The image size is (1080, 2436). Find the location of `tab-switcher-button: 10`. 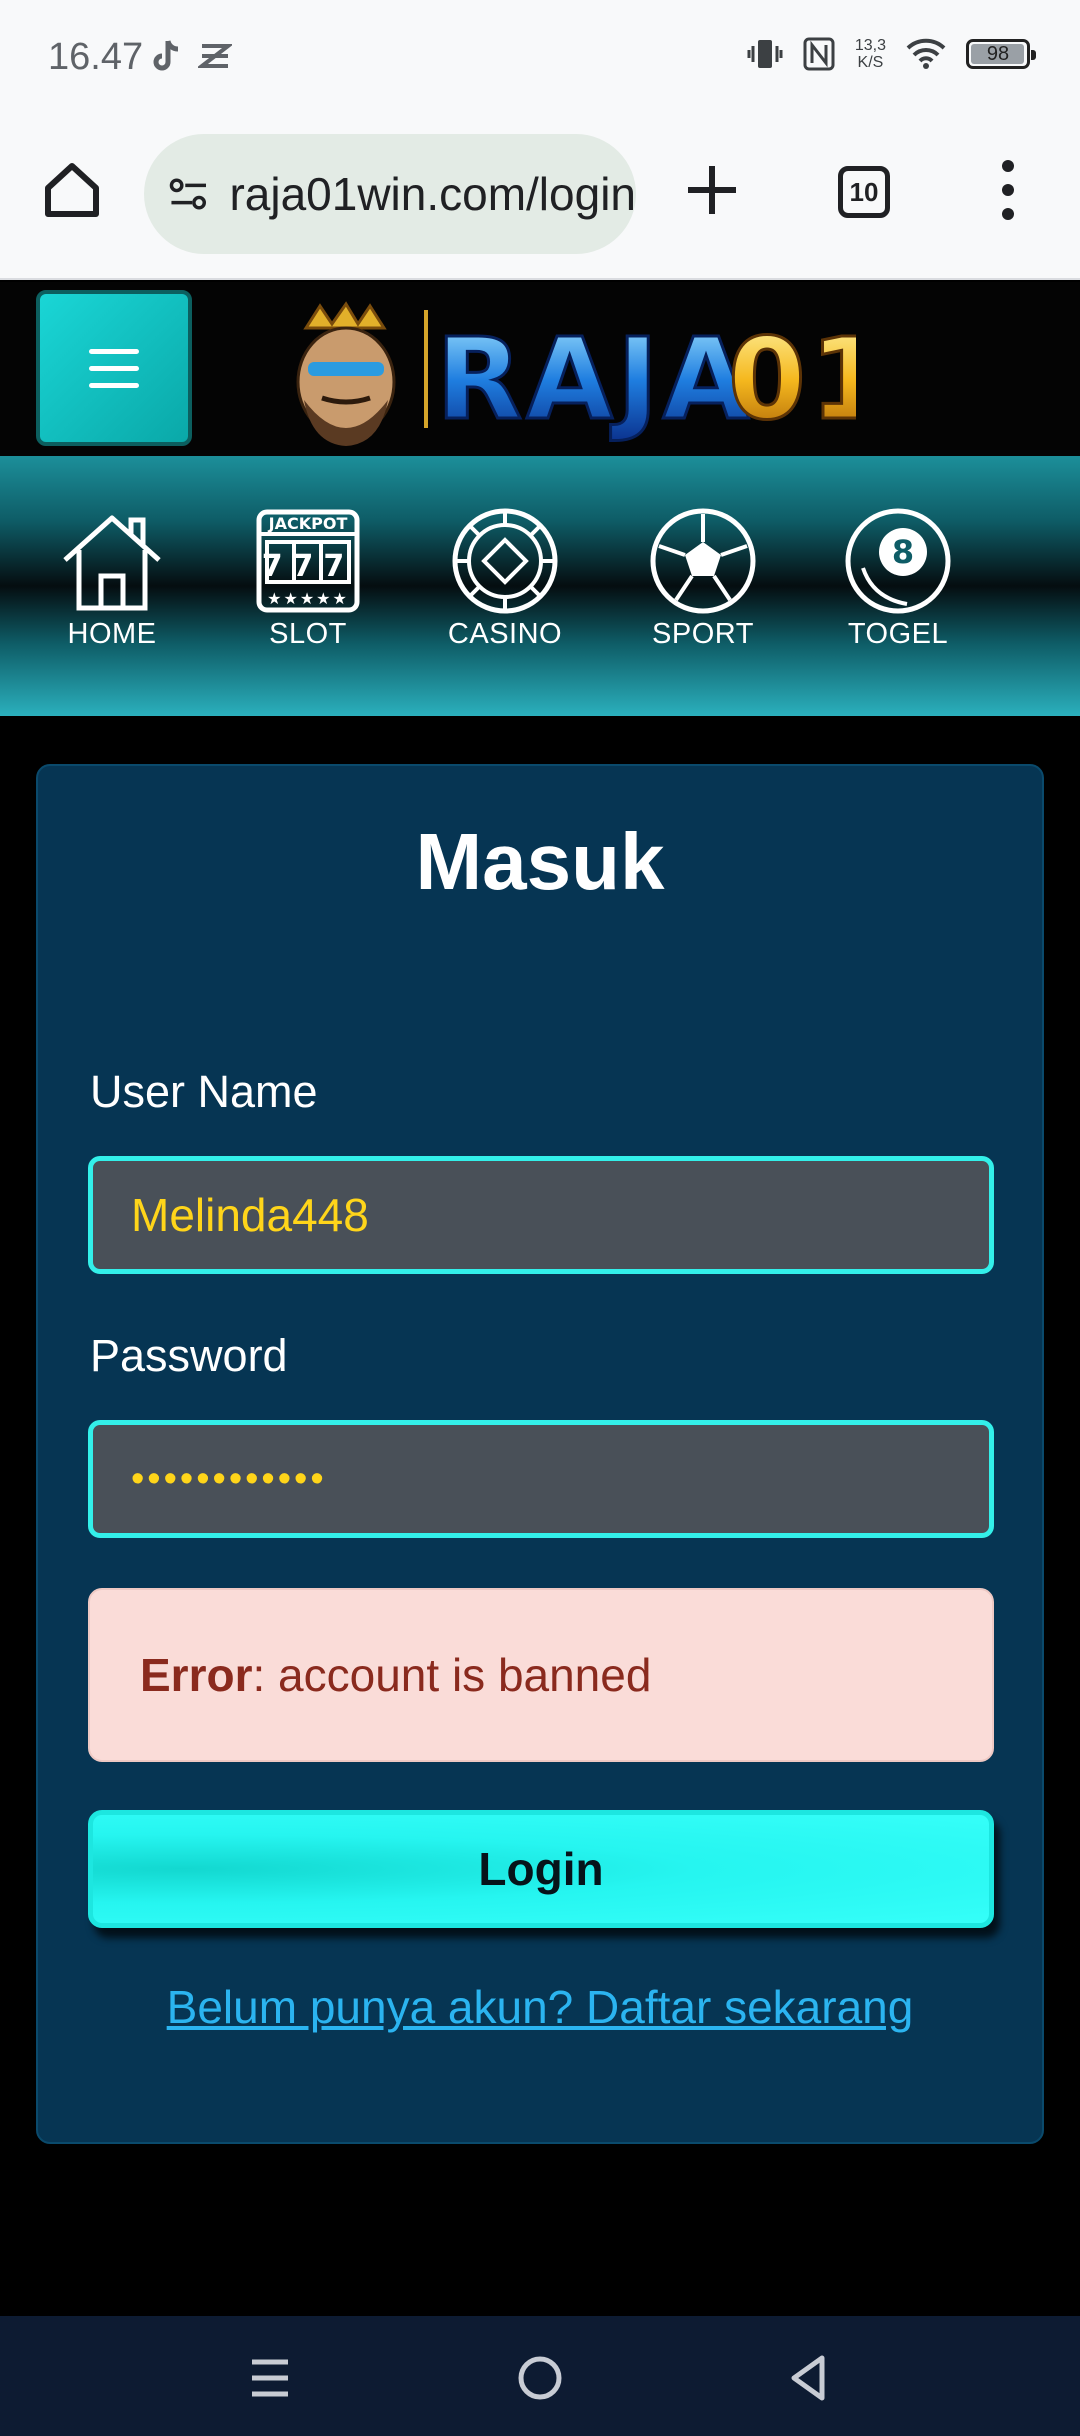

tab-switcher-button: 10 is located at coordinates (864, 192).